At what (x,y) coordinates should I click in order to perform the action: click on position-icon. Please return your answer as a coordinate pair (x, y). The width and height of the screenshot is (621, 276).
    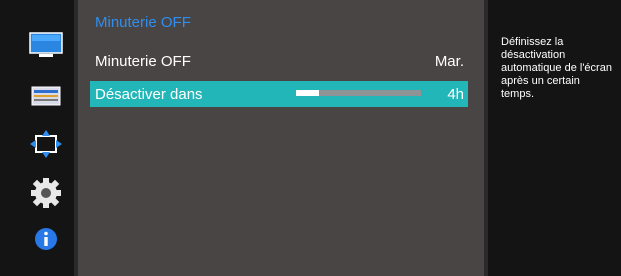
    Looking at the image, I should click on (46, 144).